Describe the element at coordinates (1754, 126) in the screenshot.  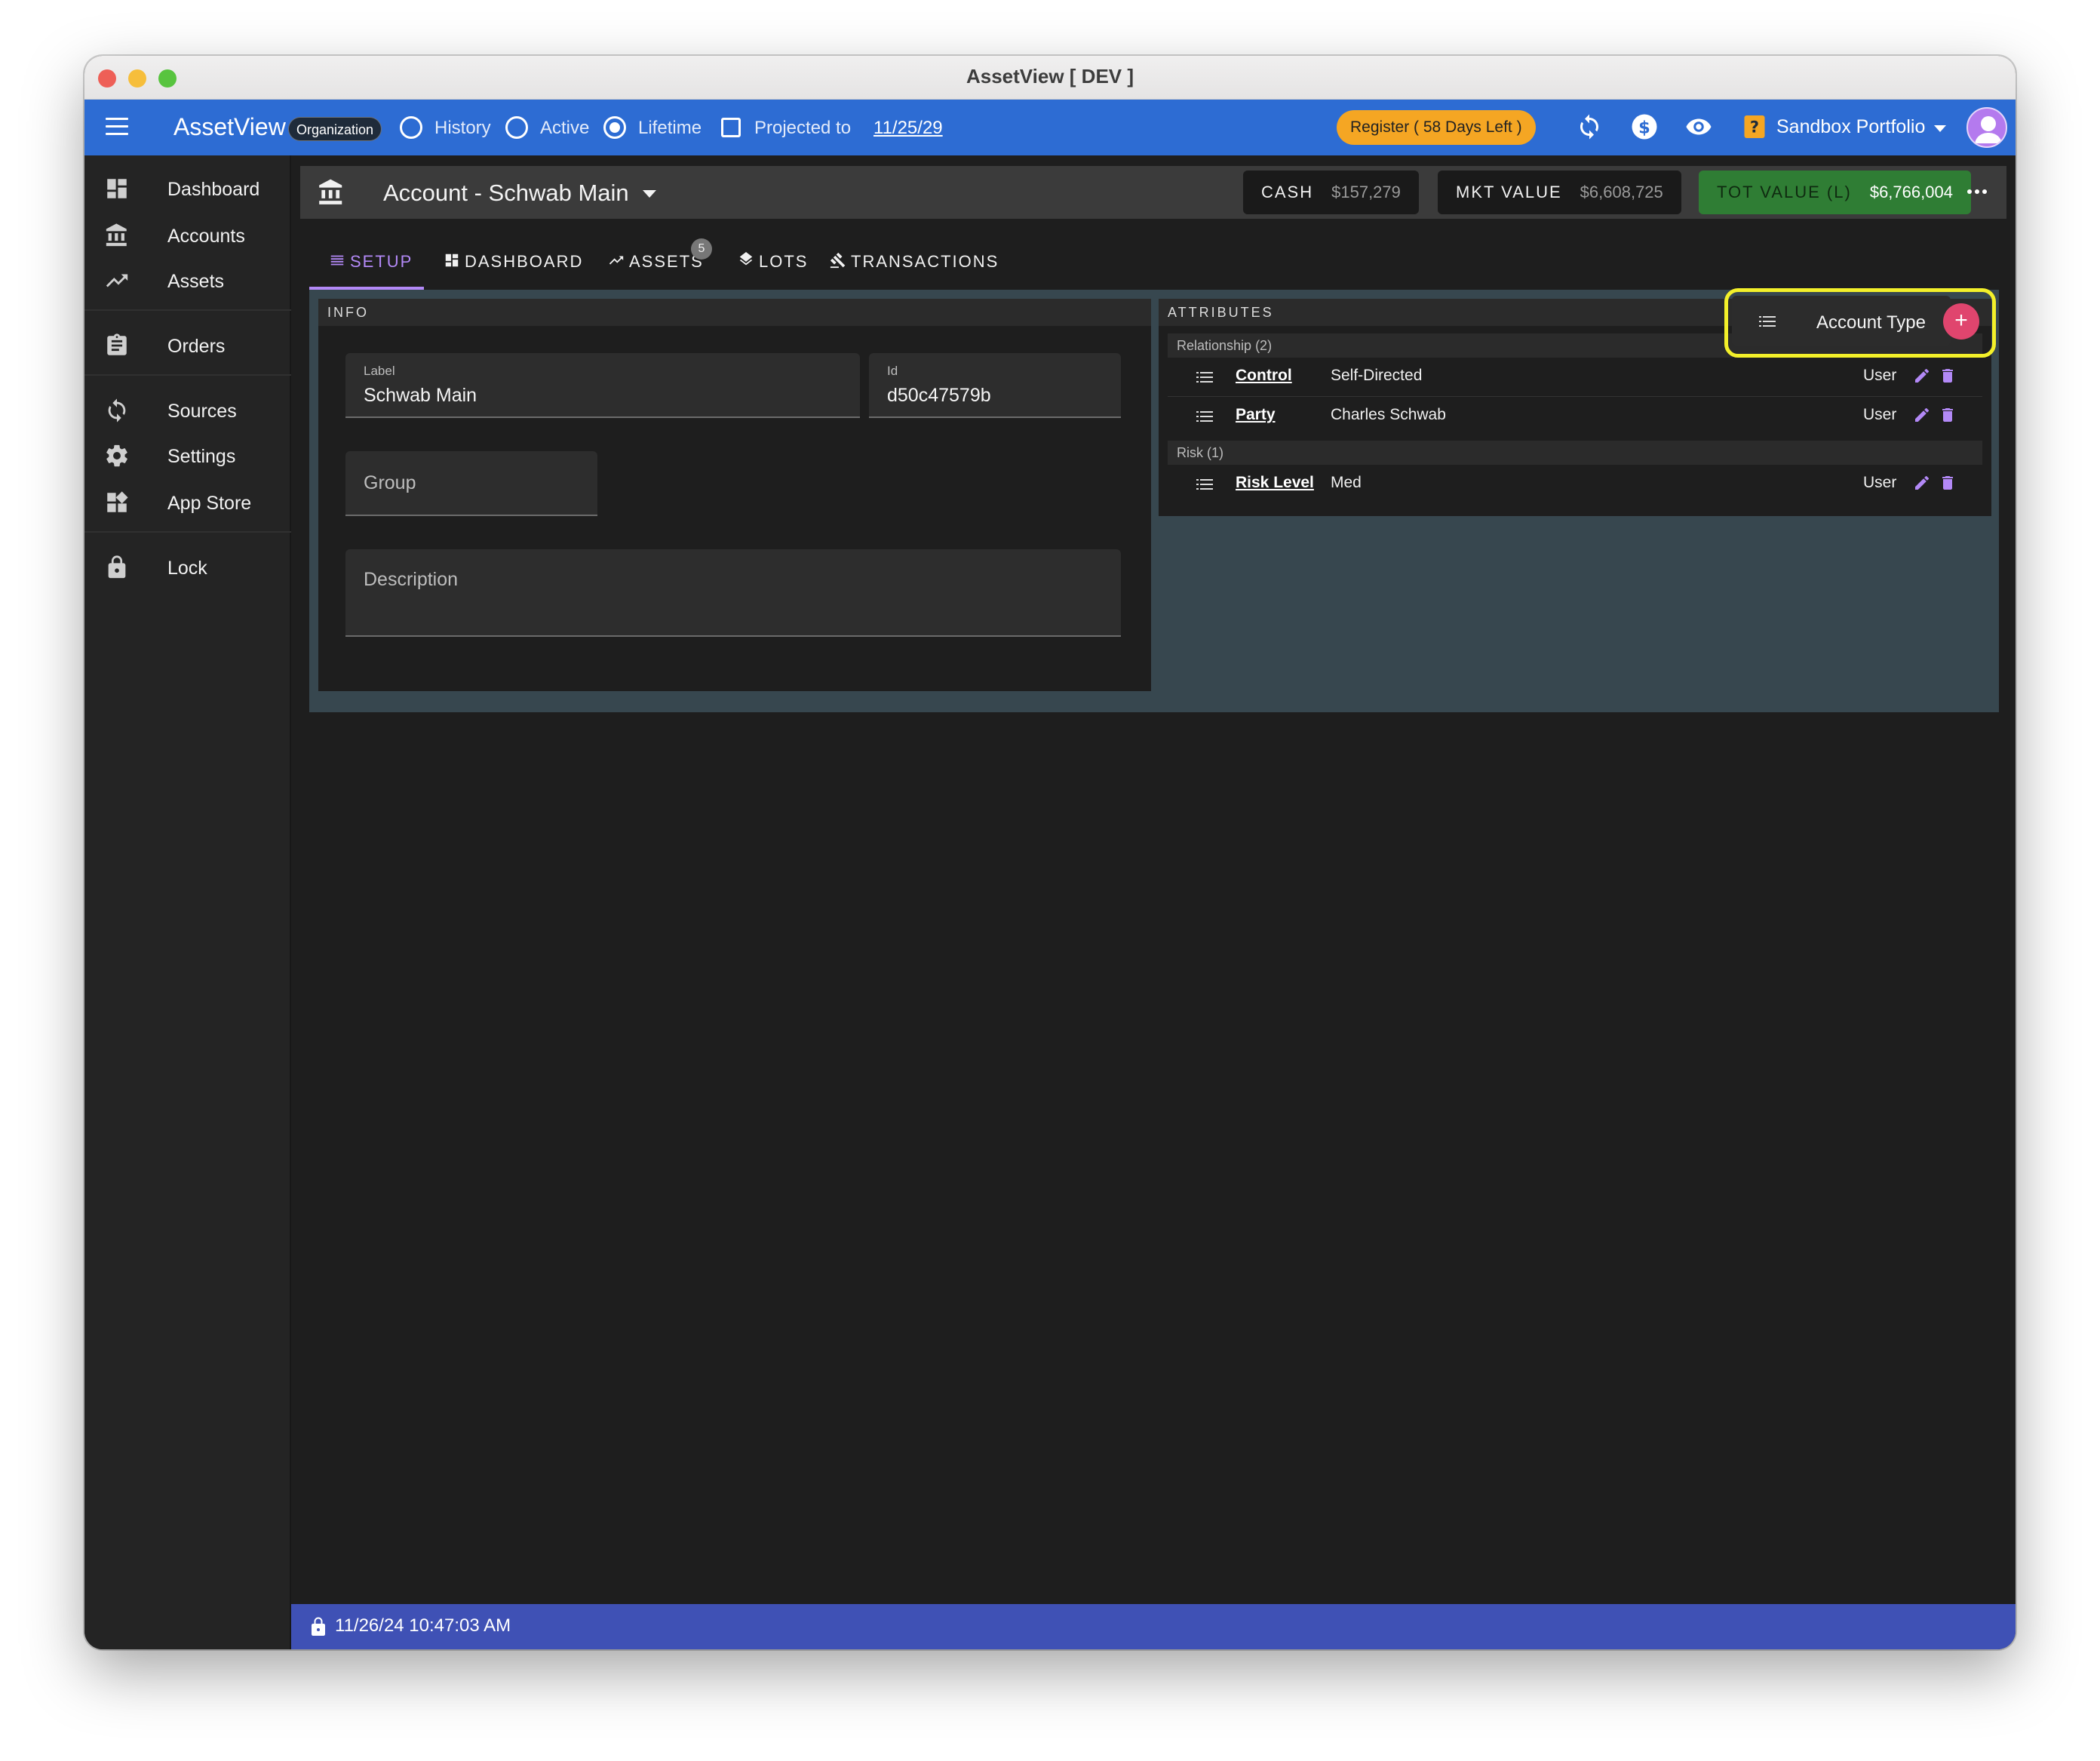
I see `help-icon: ?` at that location.